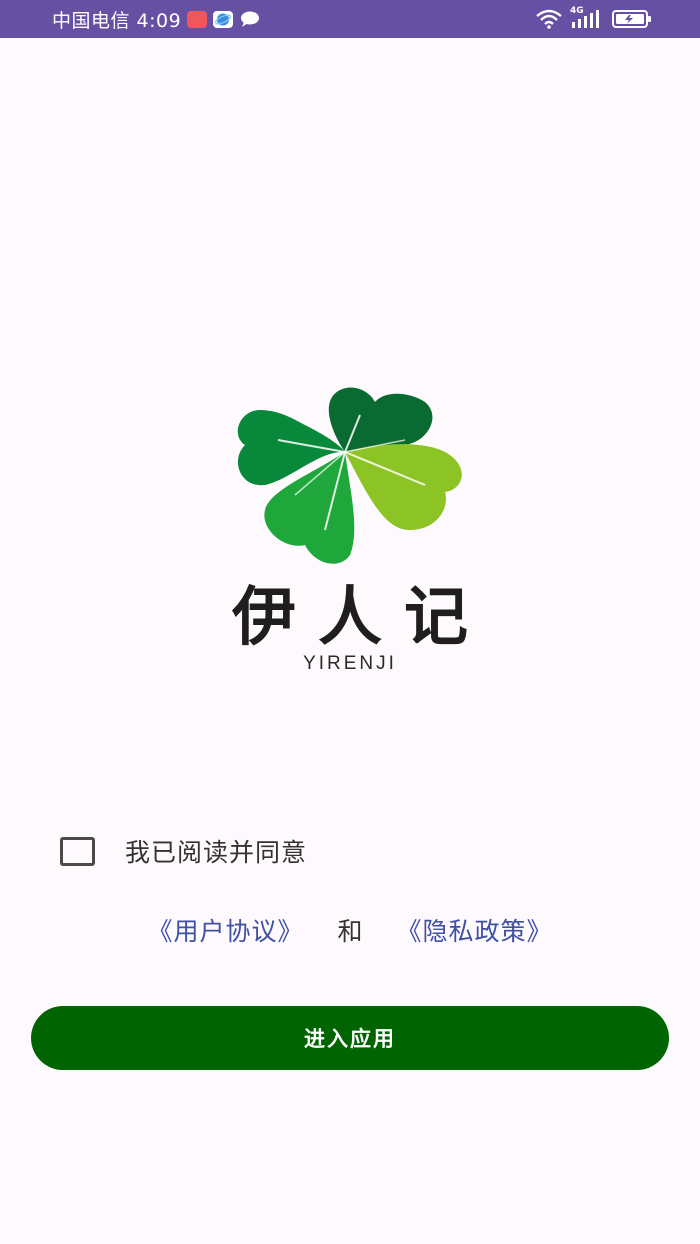  Describe the element at coordinates (361, 617) in the screenshot. I see `brand-name: 伊人记` at that location.